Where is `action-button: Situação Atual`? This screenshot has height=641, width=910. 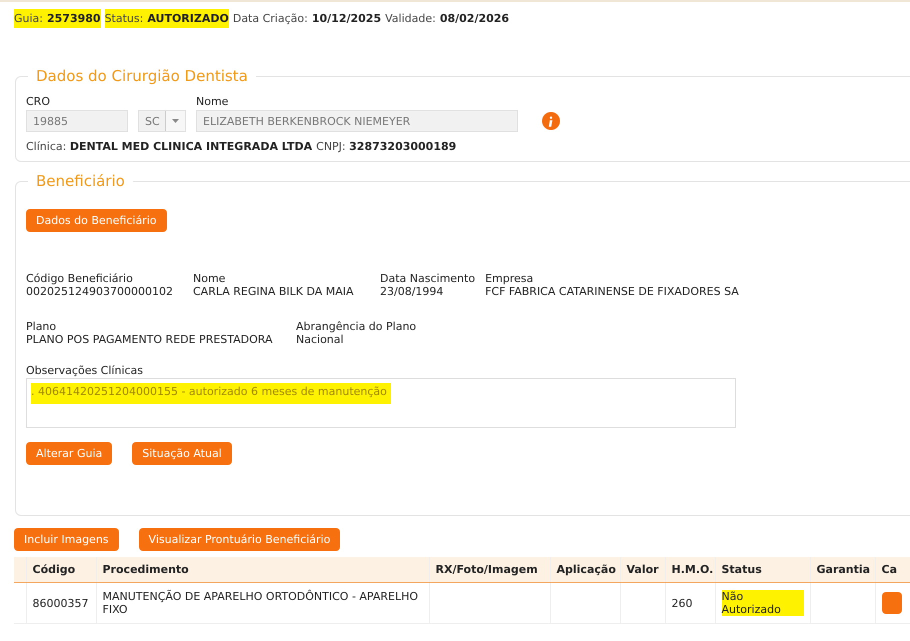 action-button: Situação Atual is located at coordinates (182, 453).